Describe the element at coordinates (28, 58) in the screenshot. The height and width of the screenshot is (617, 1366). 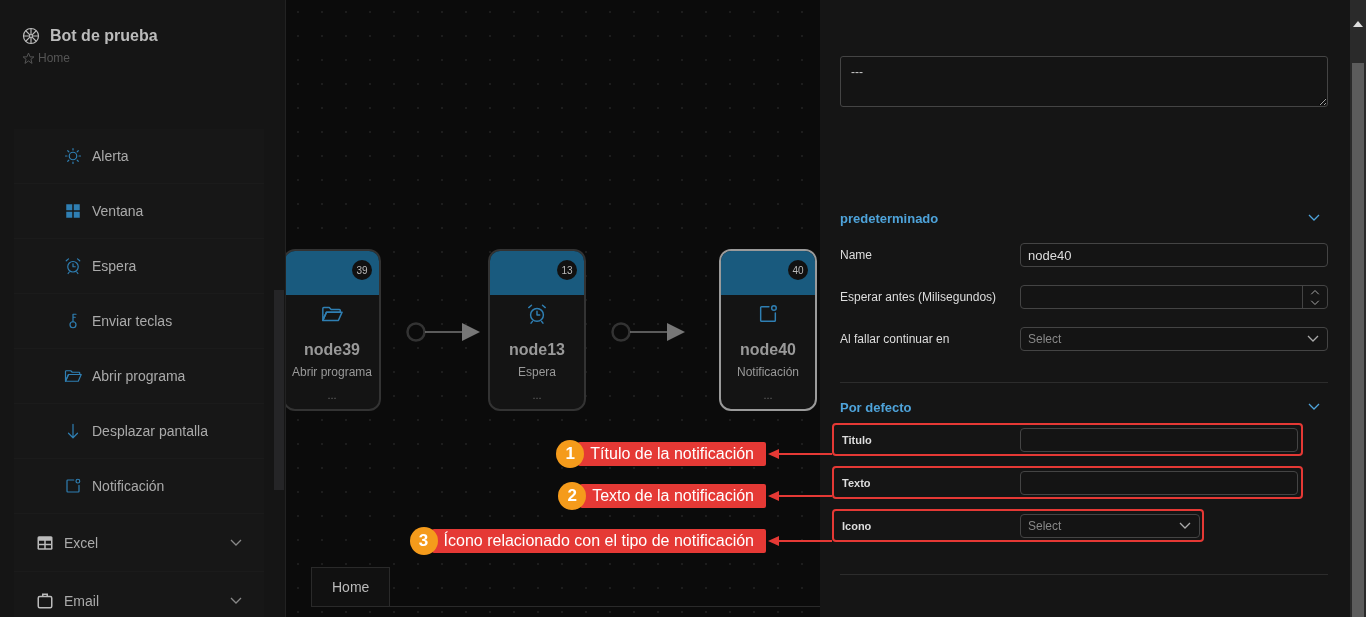
I see `star-icon` at that location.